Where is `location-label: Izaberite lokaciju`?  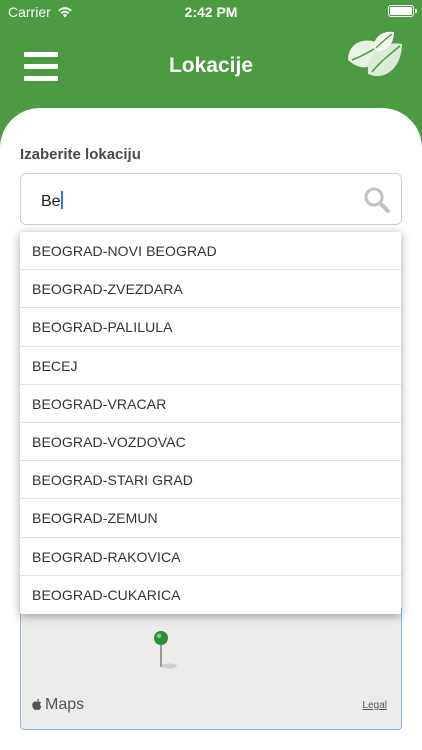
location-label: Izaberite lokaciju is located at coordinates (80, 154).